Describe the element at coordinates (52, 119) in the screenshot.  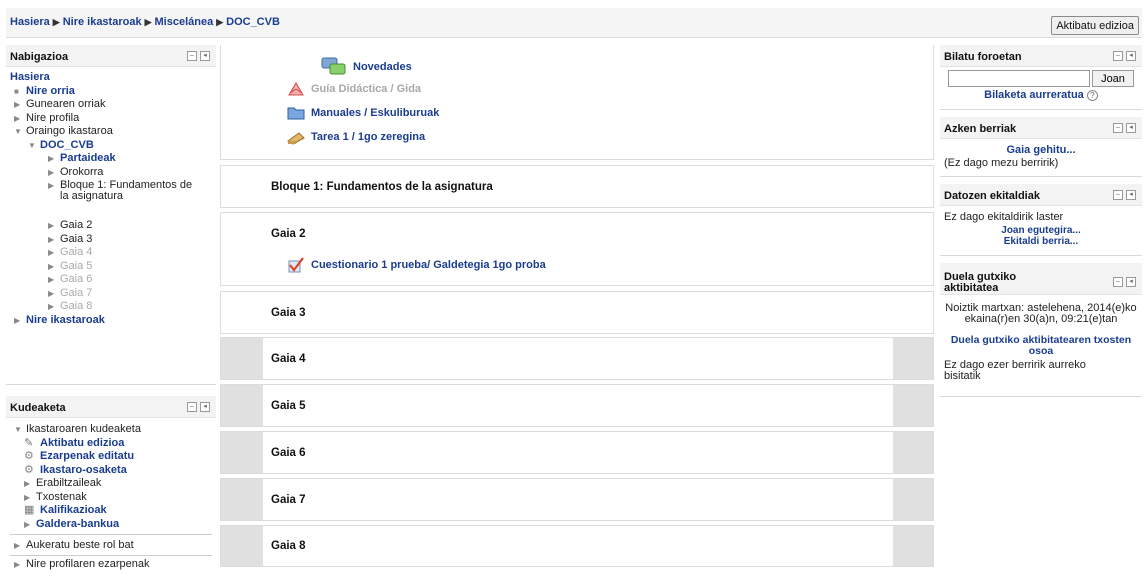
I see `nav-item-my-profile: Nire profila` at that location.